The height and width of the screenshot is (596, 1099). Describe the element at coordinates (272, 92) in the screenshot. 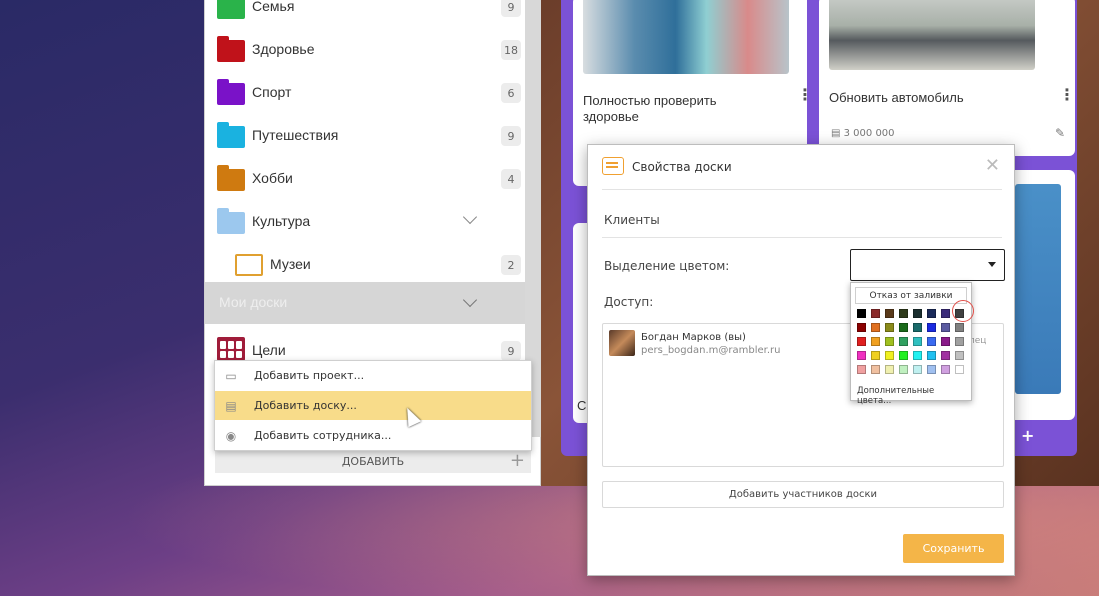

I see `sidebar-item-label: Спорт` at that location.